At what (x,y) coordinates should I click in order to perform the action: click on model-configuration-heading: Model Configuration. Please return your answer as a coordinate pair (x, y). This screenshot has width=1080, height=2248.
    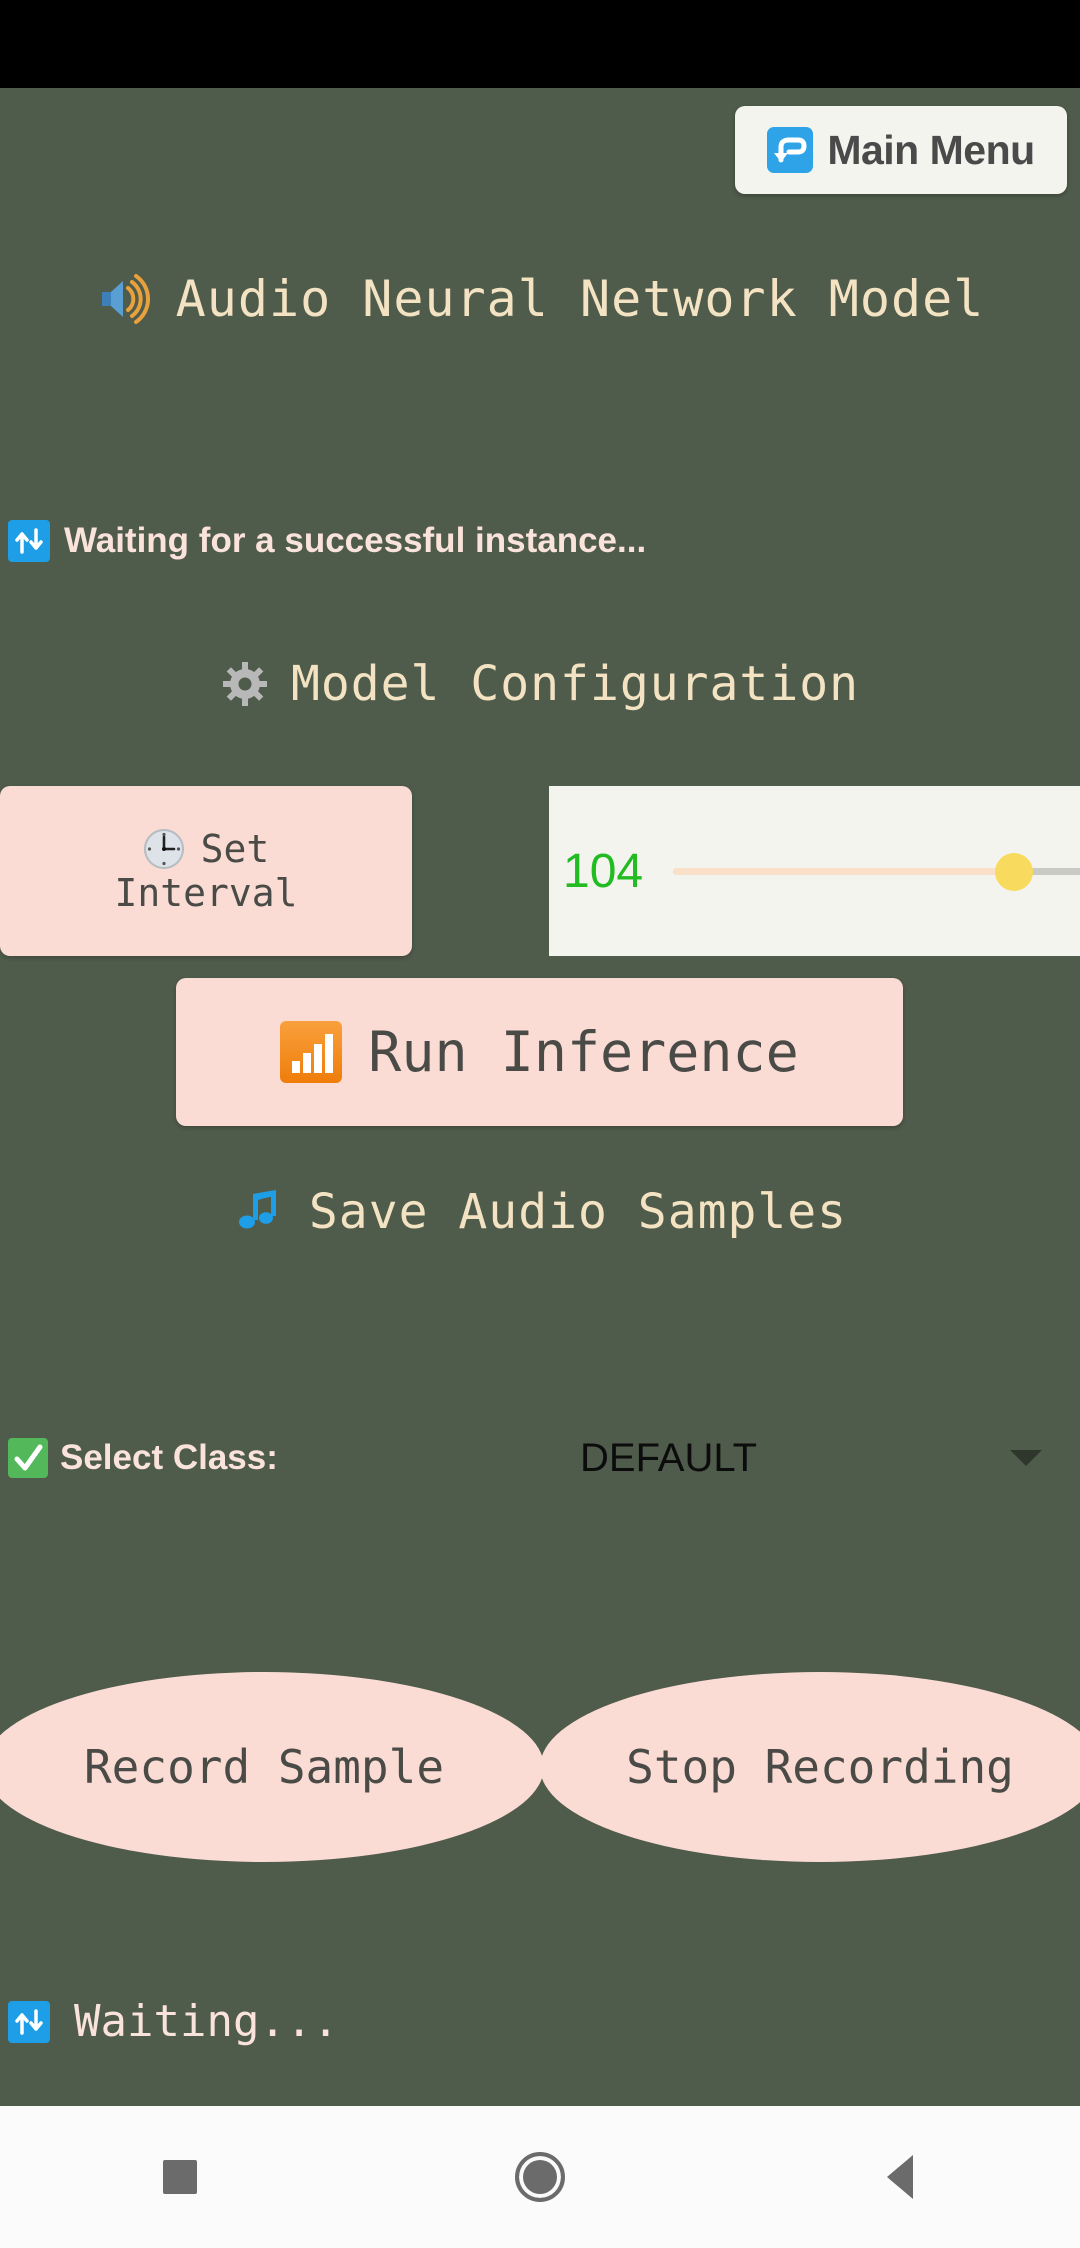
    Looking at the image, I should click on (540, 684).